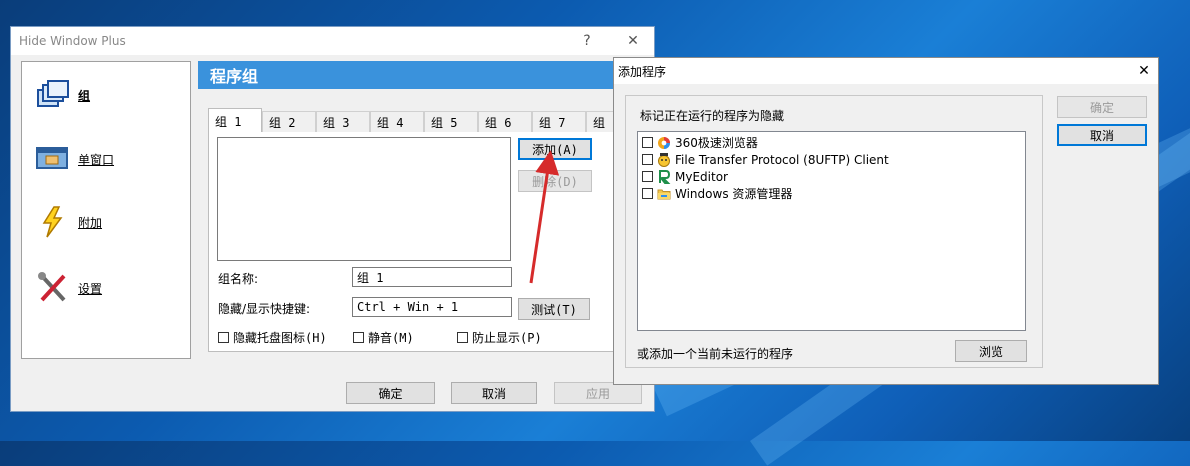  I want to click on nav-label-group: 组, so click(84, 95).